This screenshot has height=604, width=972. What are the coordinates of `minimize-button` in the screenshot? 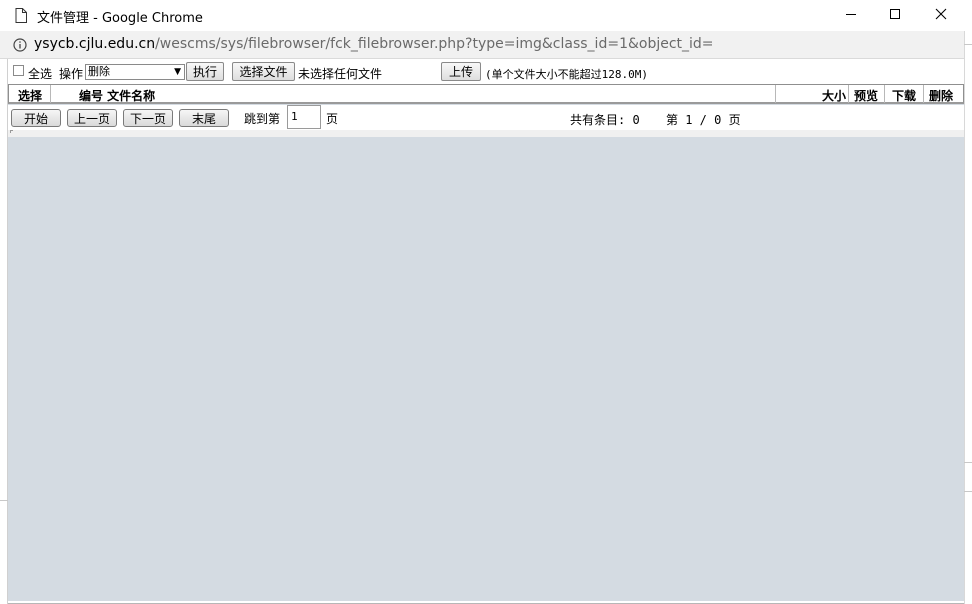 It's located at (851, 15).